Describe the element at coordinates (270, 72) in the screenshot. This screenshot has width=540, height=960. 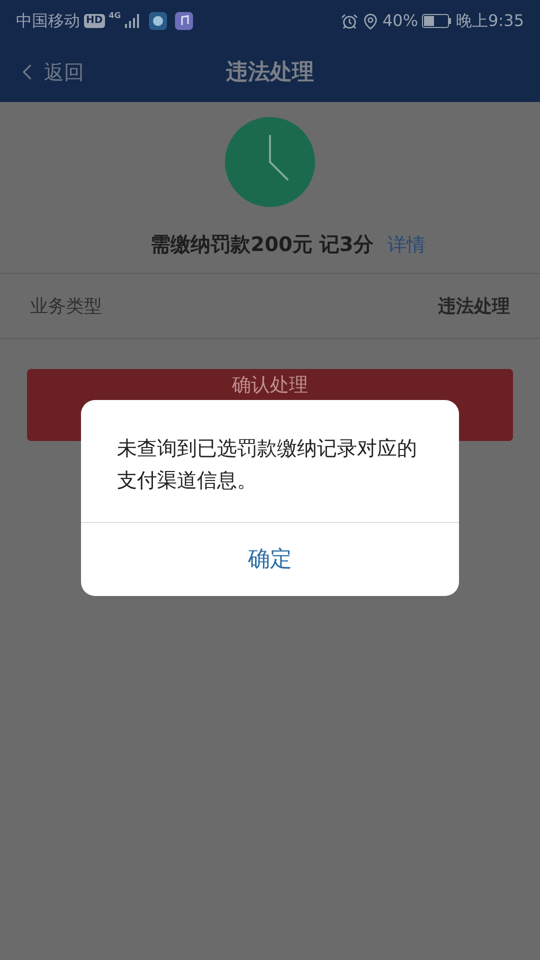
I see `page-title: 违法处理` at that location.